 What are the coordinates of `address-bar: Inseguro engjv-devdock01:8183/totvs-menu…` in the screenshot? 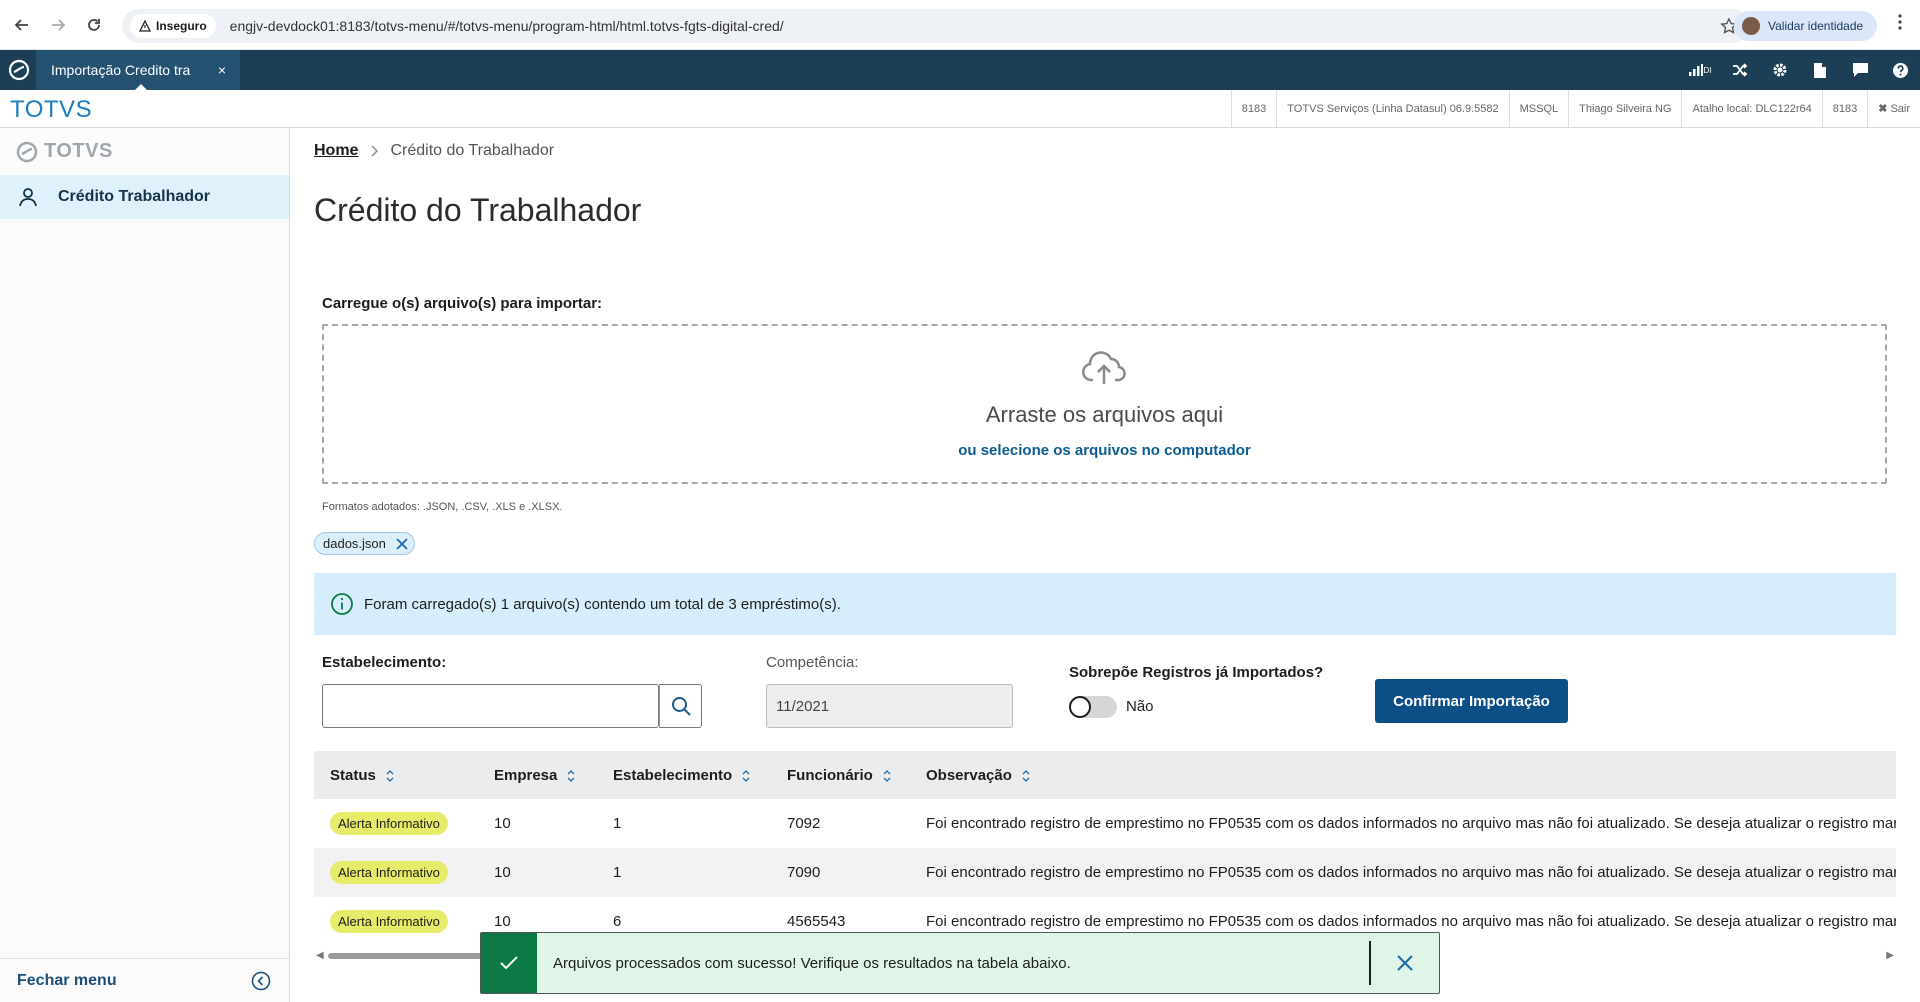 It's located at (936, 26).